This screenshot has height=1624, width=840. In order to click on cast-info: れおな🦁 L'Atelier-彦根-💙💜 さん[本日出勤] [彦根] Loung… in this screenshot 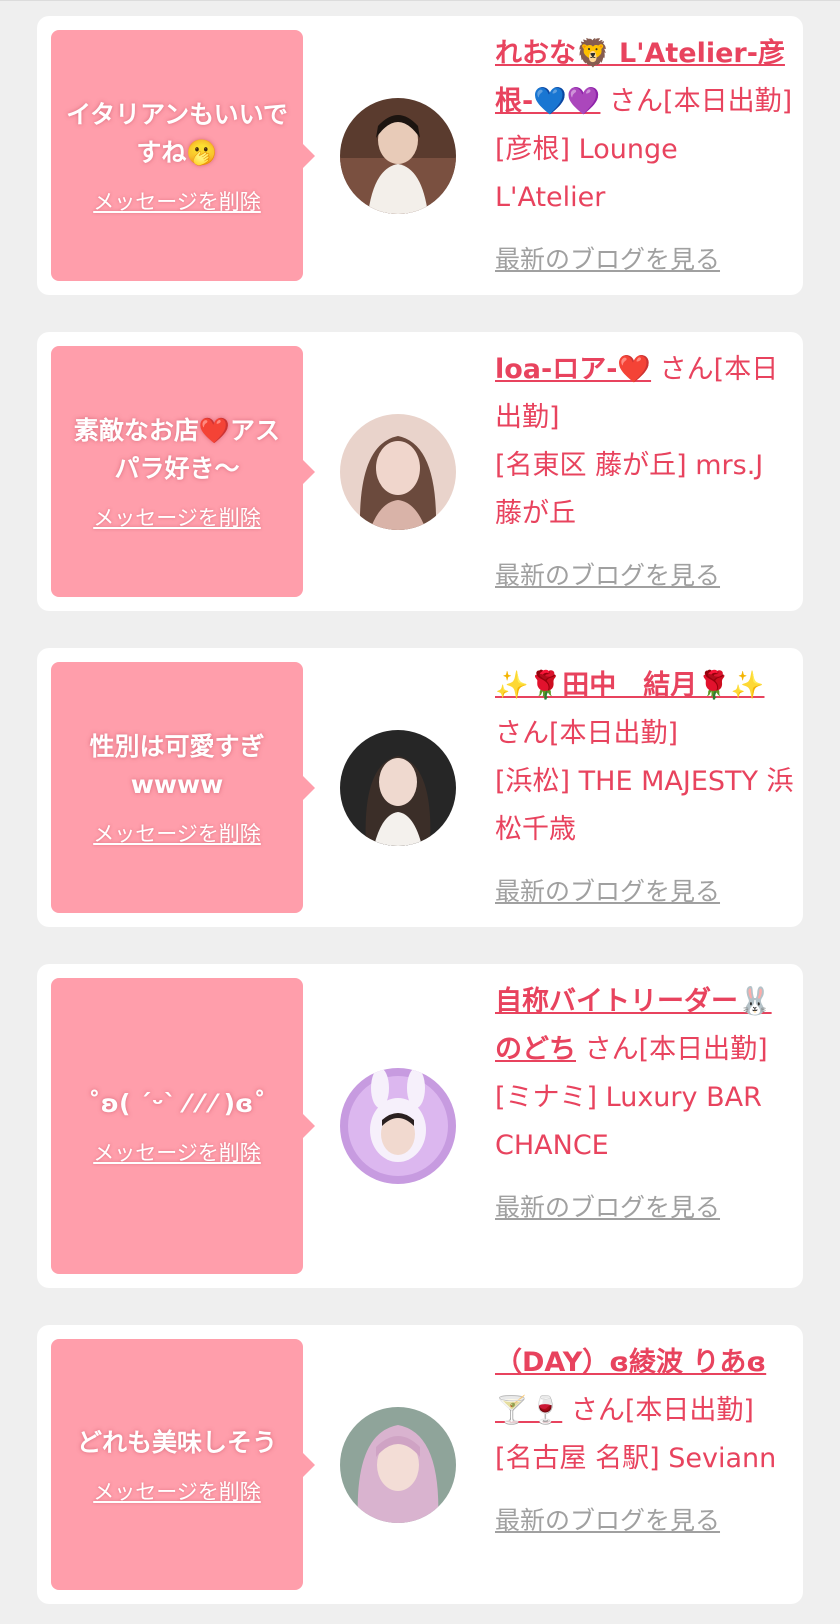, I will do `click(645, 157)`.